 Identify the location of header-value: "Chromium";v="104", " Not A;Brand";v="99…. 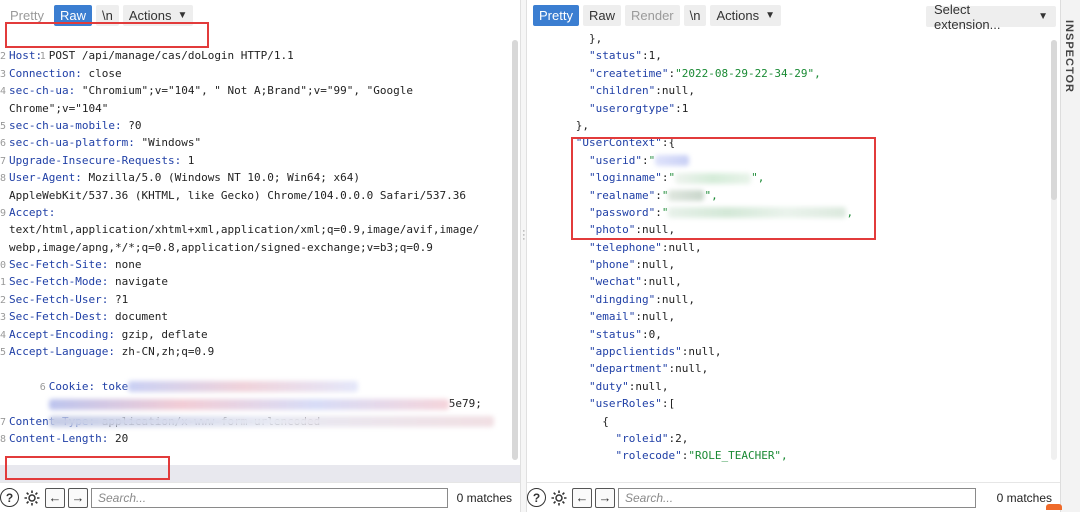
(244, 91).